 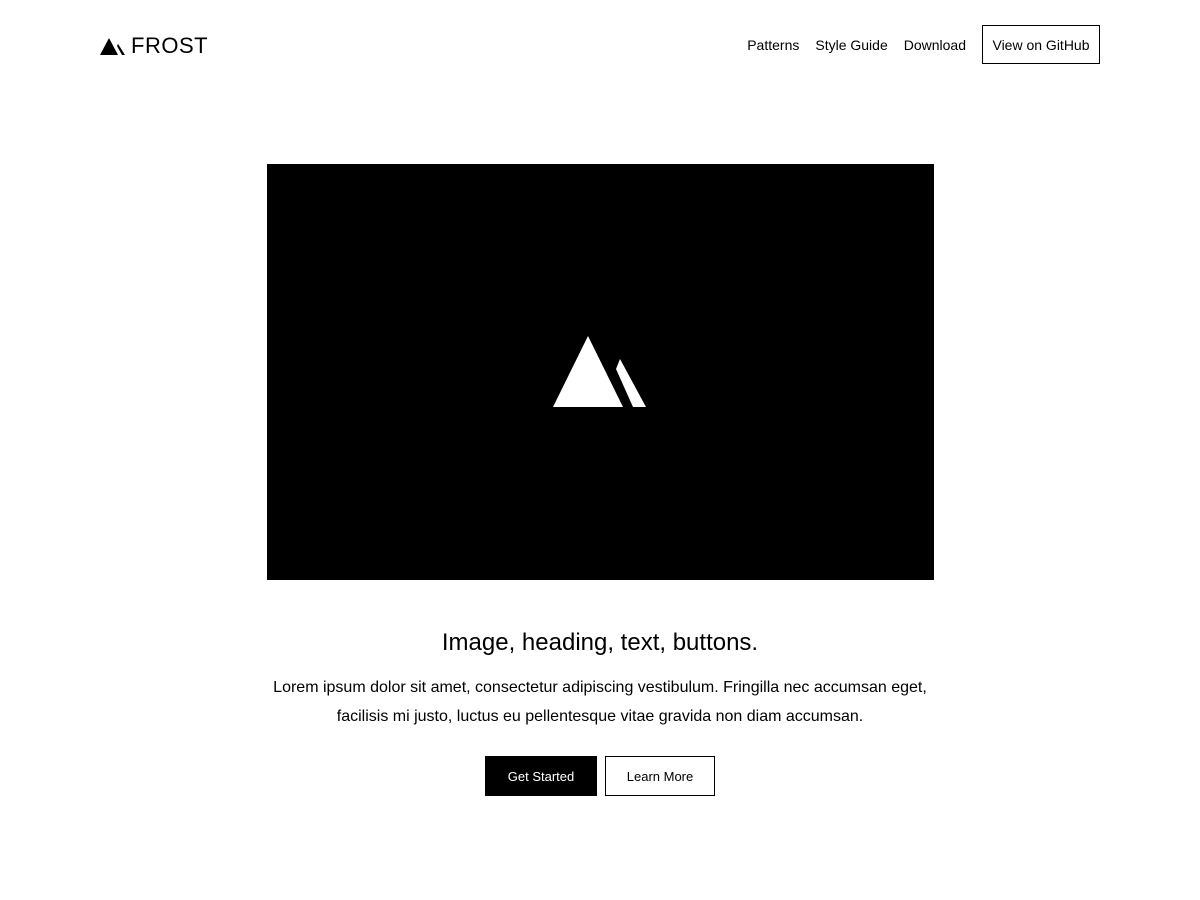 What do you see at coordinates (600, 776) in the screenshot?
I see `hero-buttons: Get Started Learn More` at bounding box center [600, 776].